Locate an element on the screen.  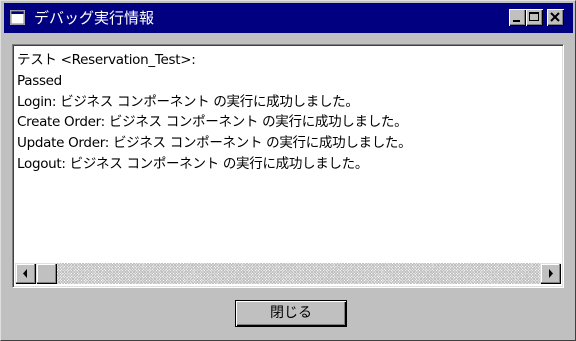
minimize-icon is located at coordinates (516, 21).